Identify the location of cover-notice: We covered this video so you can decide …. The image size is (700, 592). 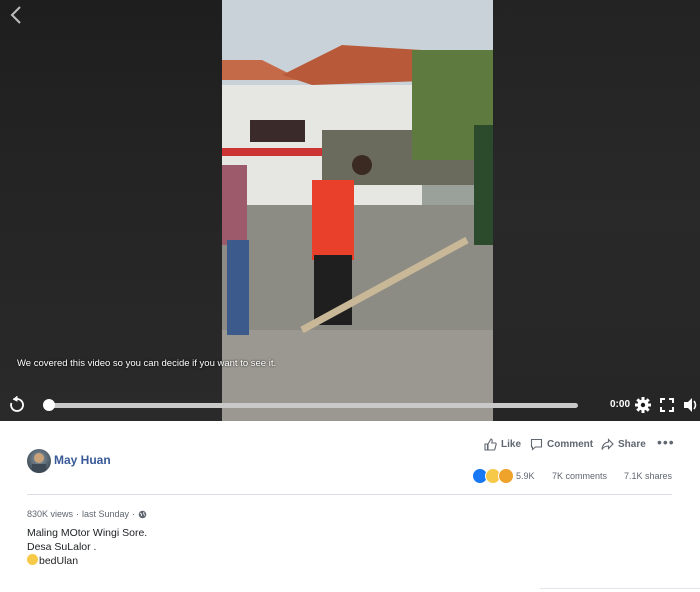
(147, 363).